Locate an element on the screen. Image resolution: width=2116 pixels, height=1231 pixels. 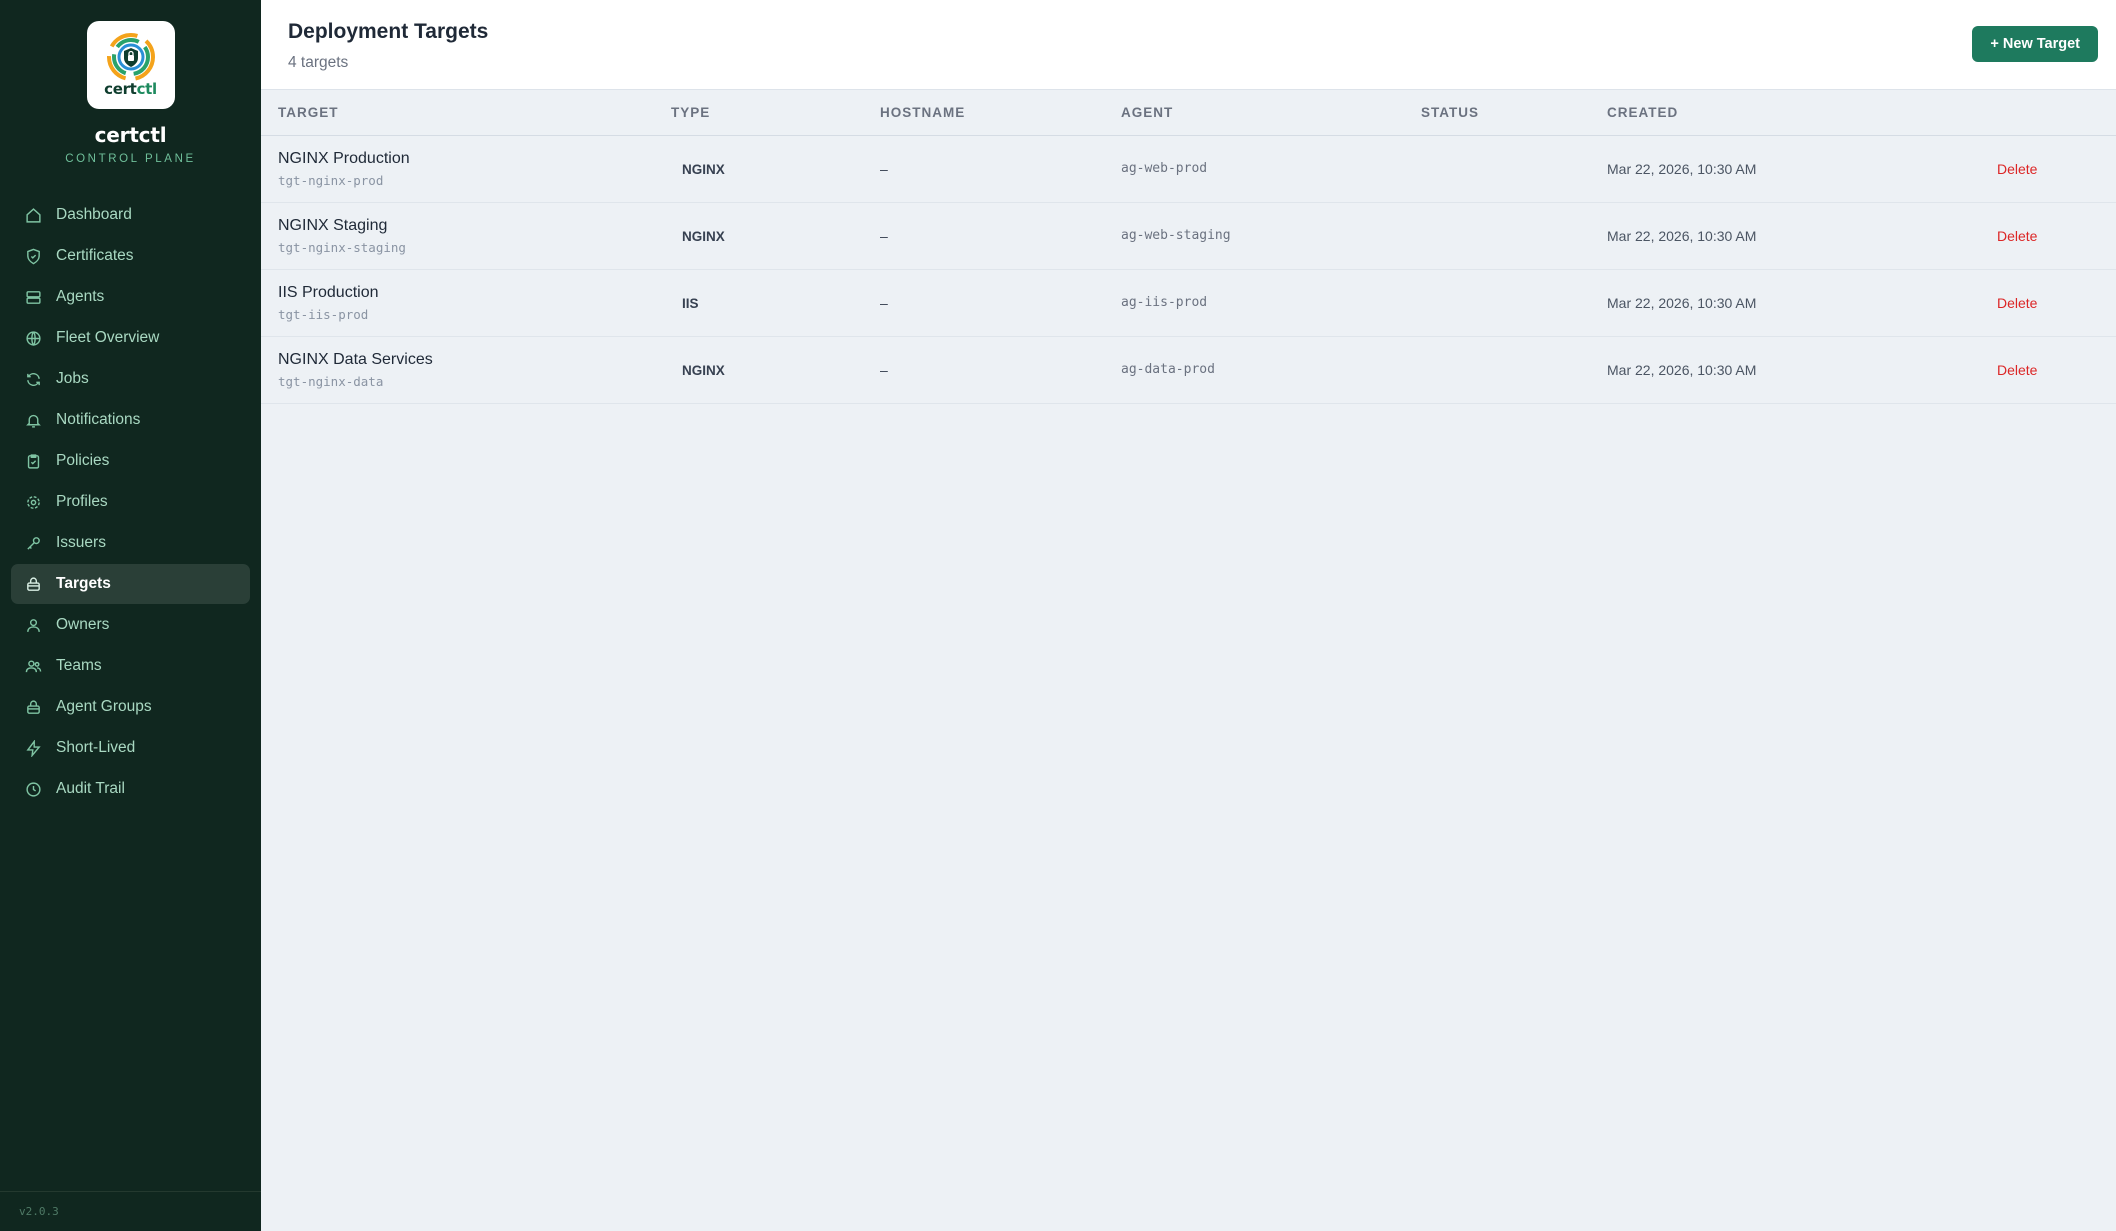
sidebar-item-label: Short-Lived is located at coordinates (96, 747).